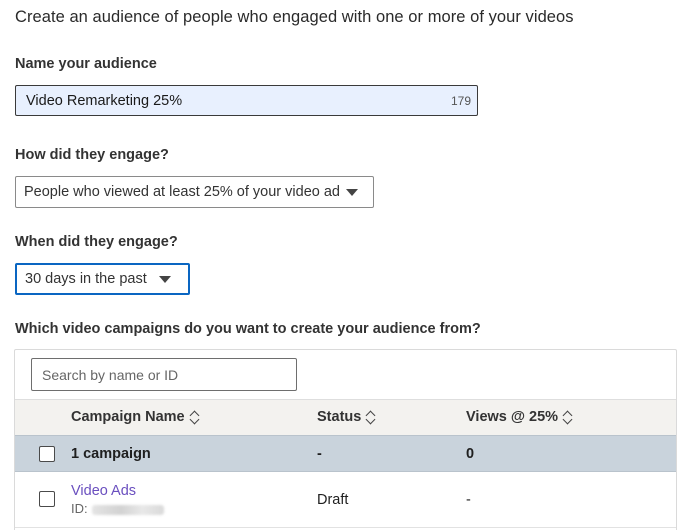 Image resolution: width=685 pixels, height=530 pixels. What do you see at coordinates (96, 242) in the screenshot?
I see `timeframe-label: When did they engage?` at bounding box center [96, 242].